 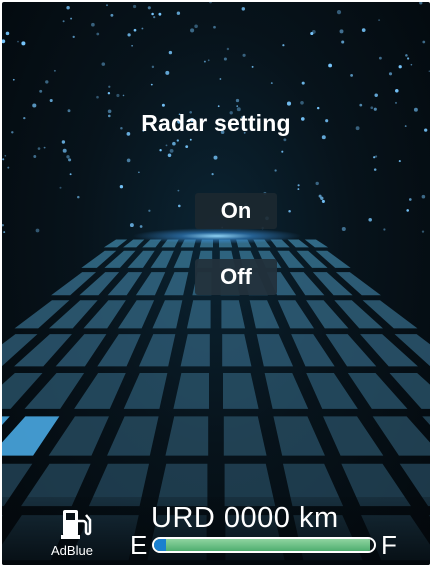 What do you see at coordinates (236, 277) in the screenshot?
I see `option-off: Off` at bounding box center [236, 277].